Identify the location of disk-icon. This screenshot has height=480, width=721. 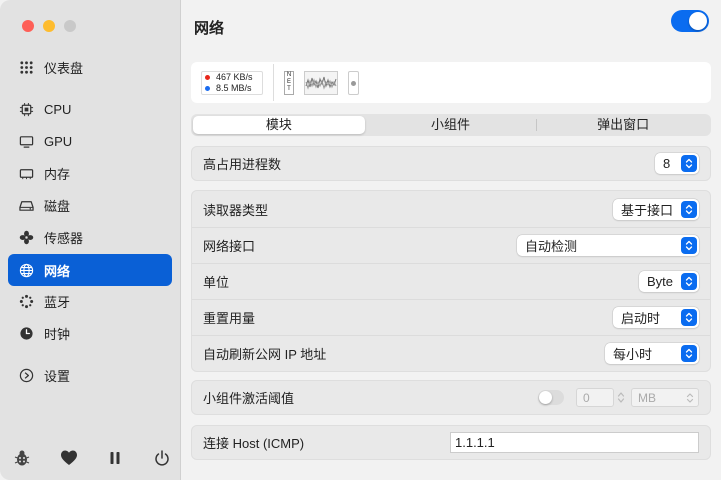
(26, 205).